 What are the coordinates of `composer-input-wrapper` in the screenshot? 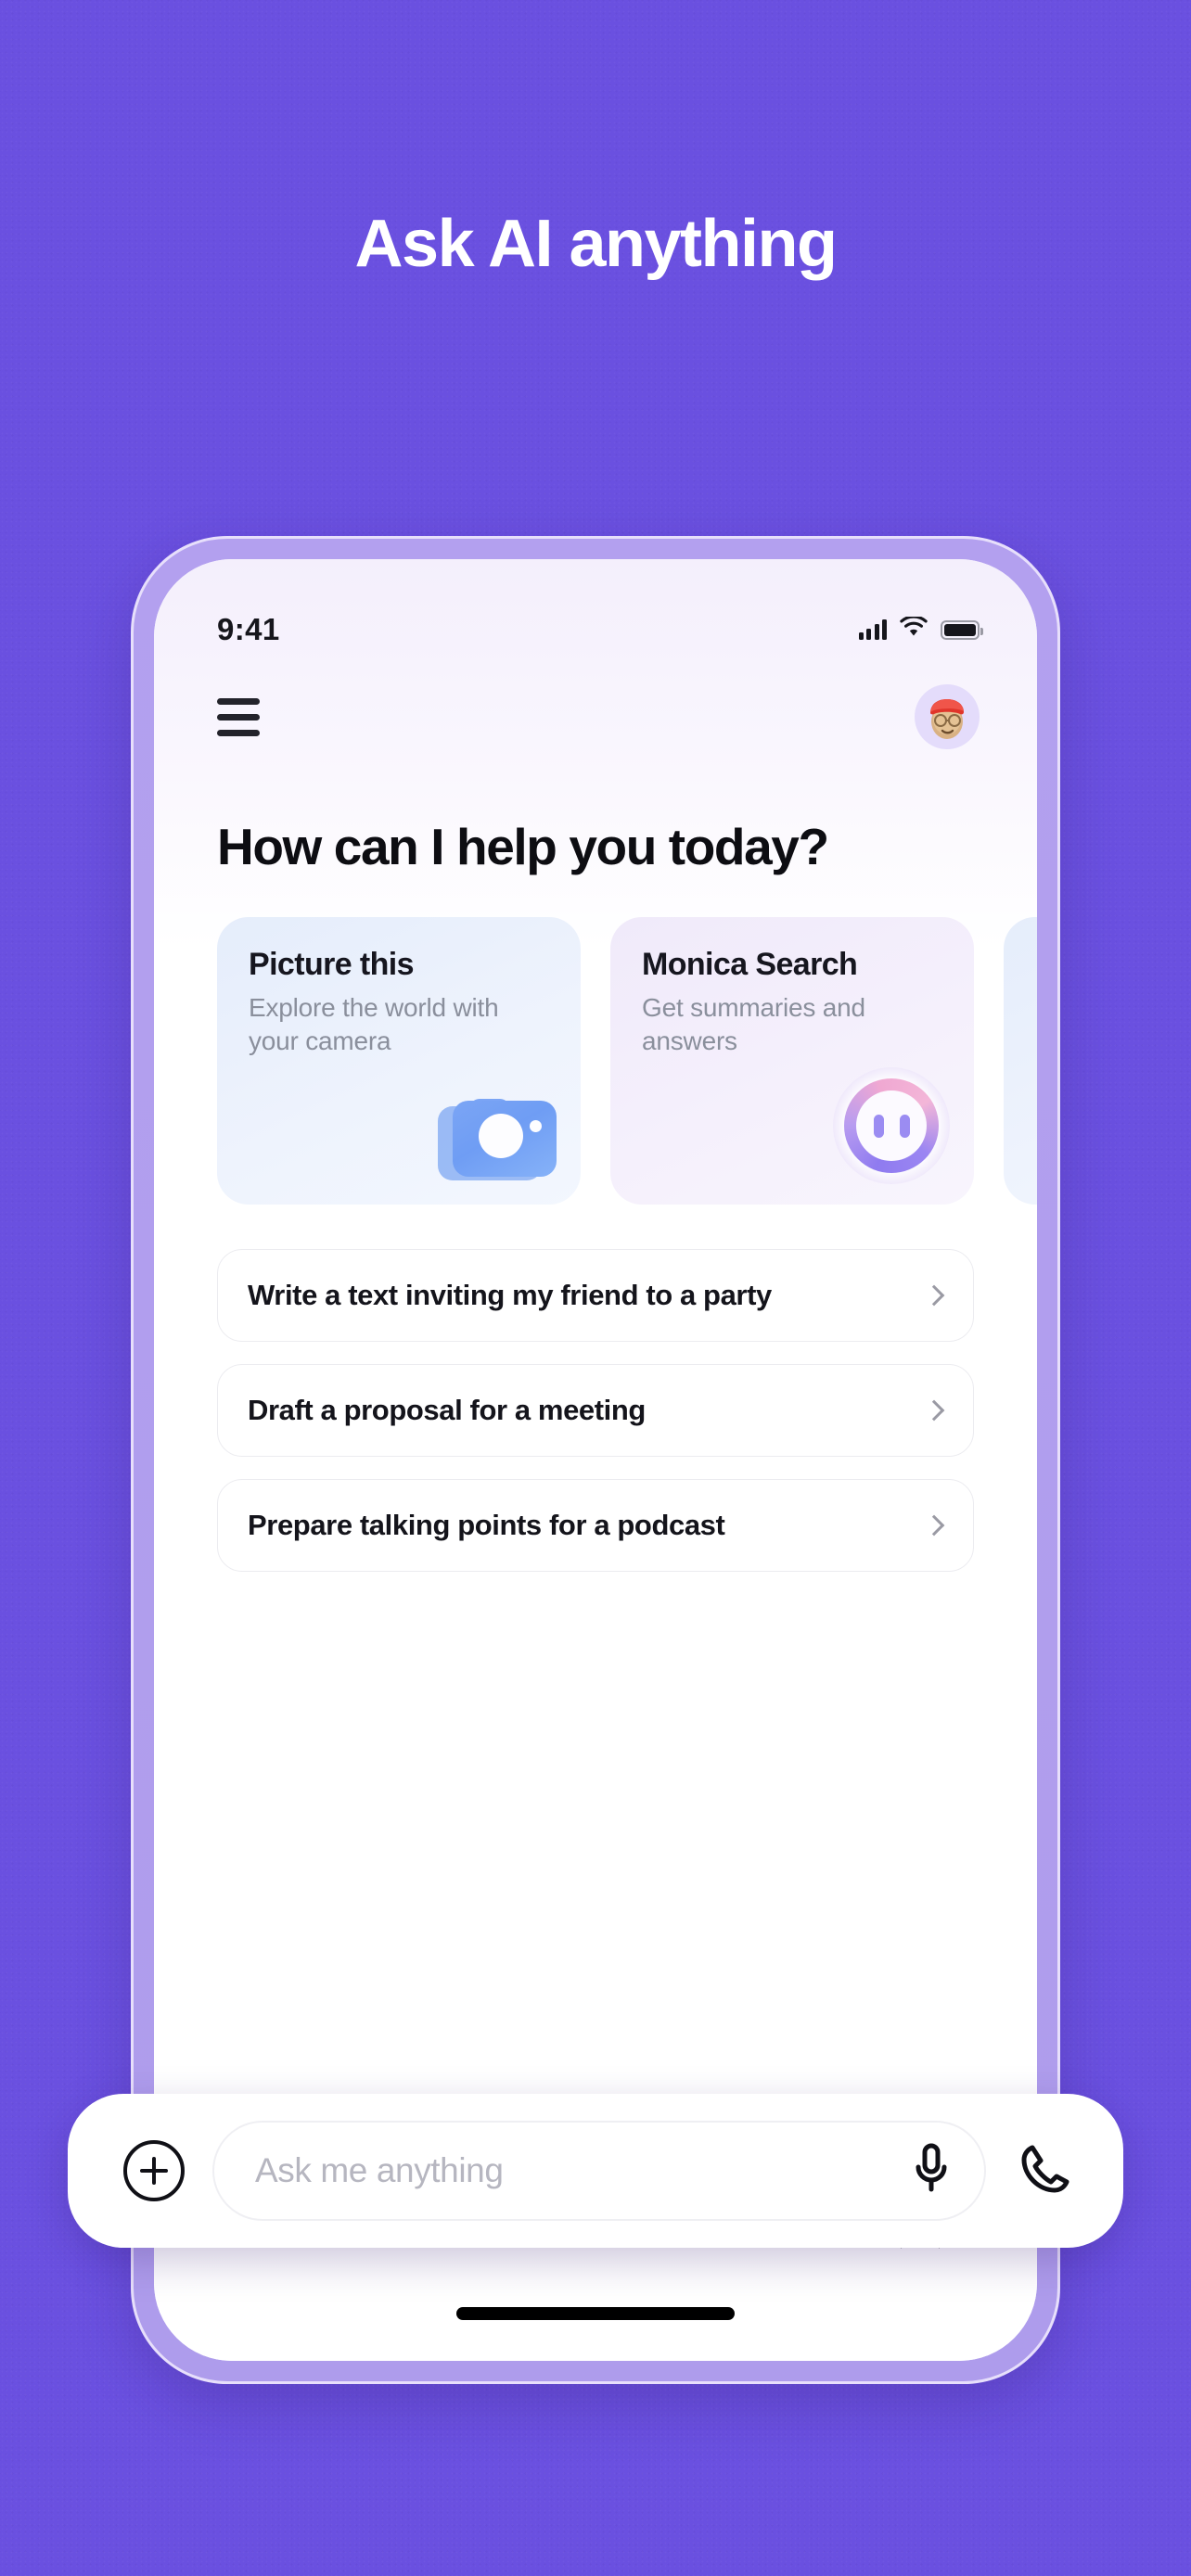 It's located at (599, 2171).